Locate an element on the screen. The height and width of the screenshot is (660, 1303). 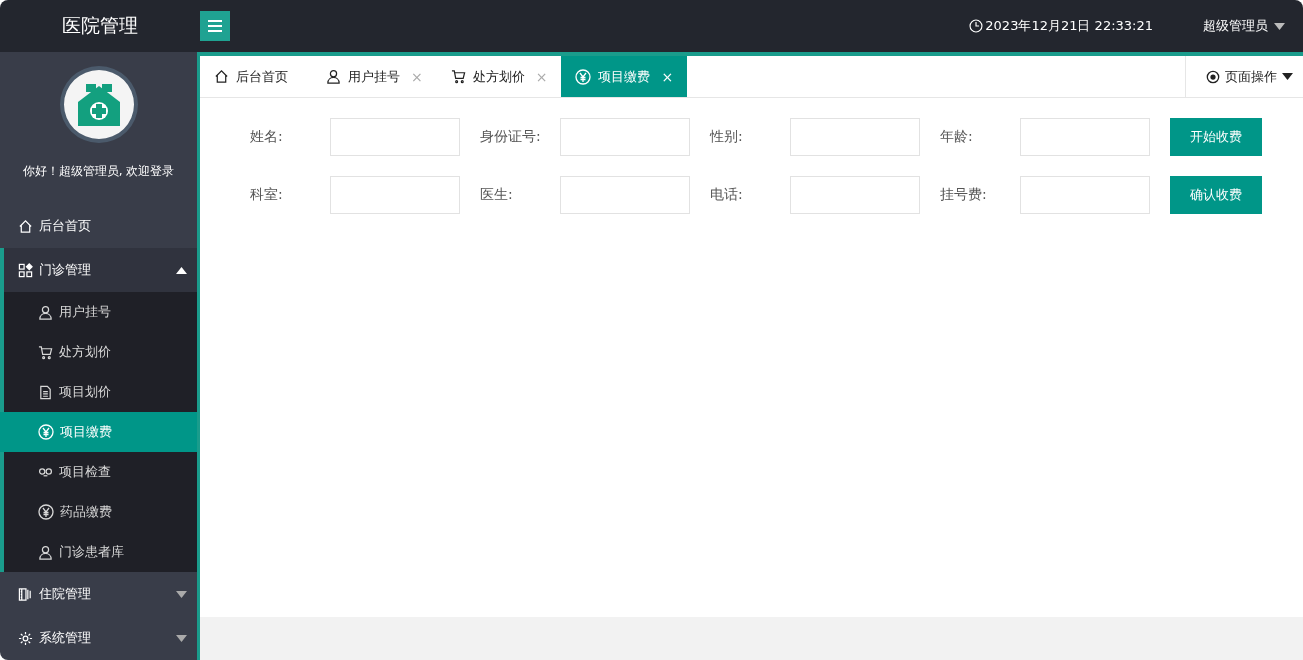
document-icon is located at coordinates (45, 392).